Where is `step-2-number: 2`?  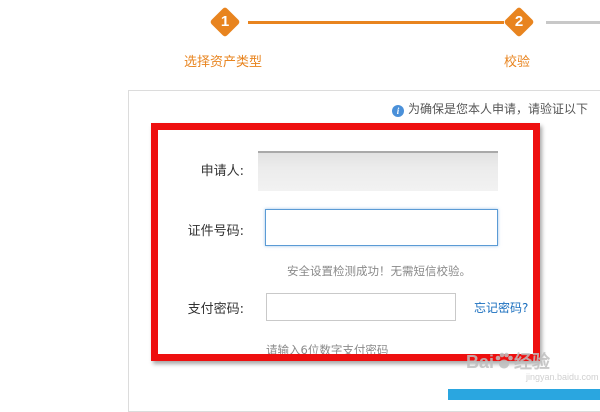
step-2-number: 2 is located at coordinates (519, 21).